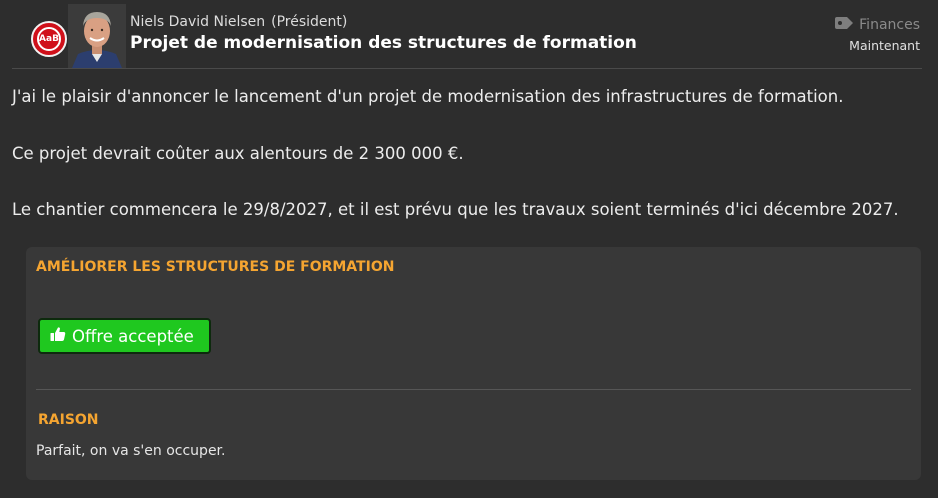 Image resolution: width=938 pixels, height=498 pixels. What do you see at coordinates (97, 36) in the screenshot?
I see `avatar` at bounding box center [97, 36].